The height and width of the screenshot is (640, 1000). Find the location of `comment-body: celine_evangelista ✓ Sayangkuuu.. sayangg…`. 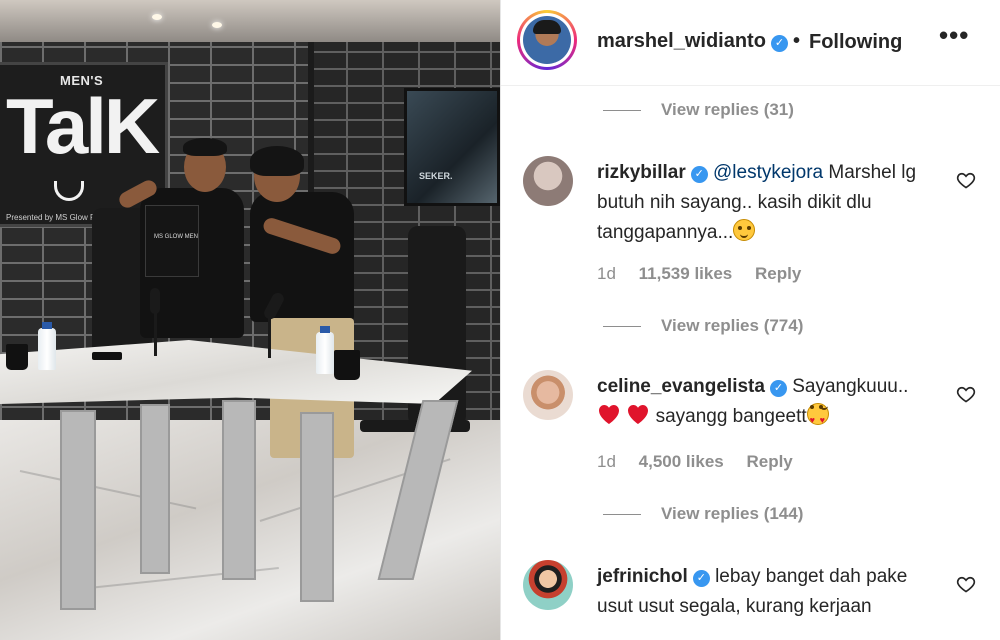

comment-body: celine_evangelista ✓ Sayangkuuu.. sayangg… is located at coordinates (767, 402).